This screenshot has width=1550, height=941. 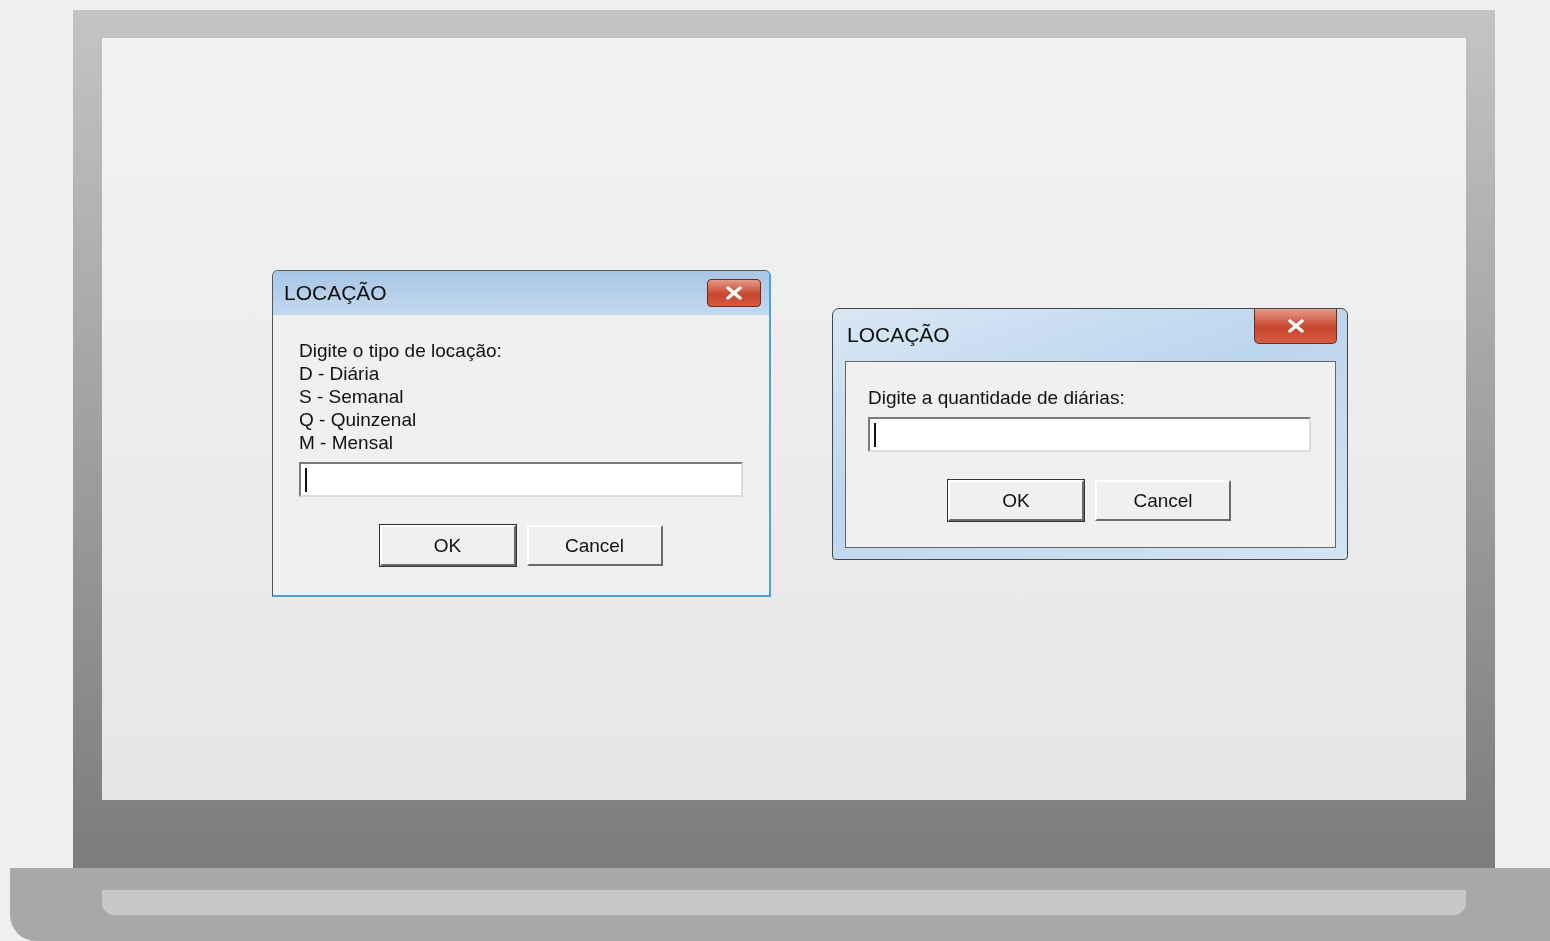 I want to click on prompt-text: D - Diária, so click(x=339, y=373).